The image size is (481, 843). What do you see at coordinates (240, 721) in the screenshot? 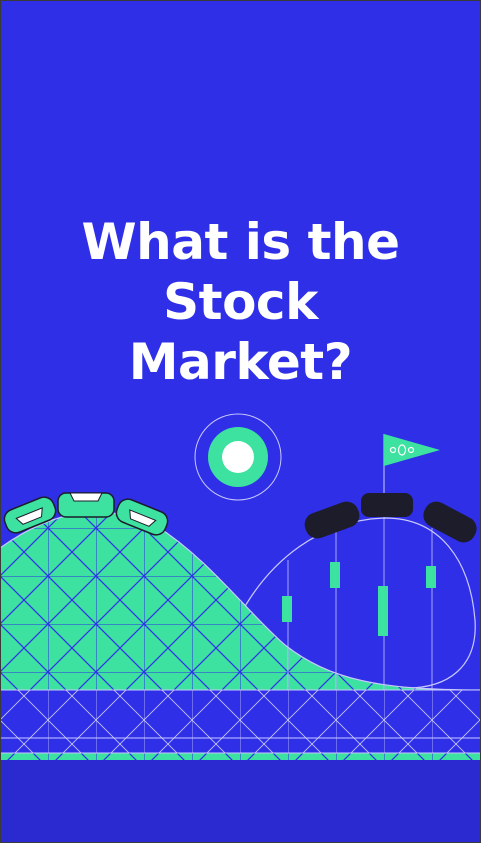
I see `trestle` at bounding box center [240, 721].